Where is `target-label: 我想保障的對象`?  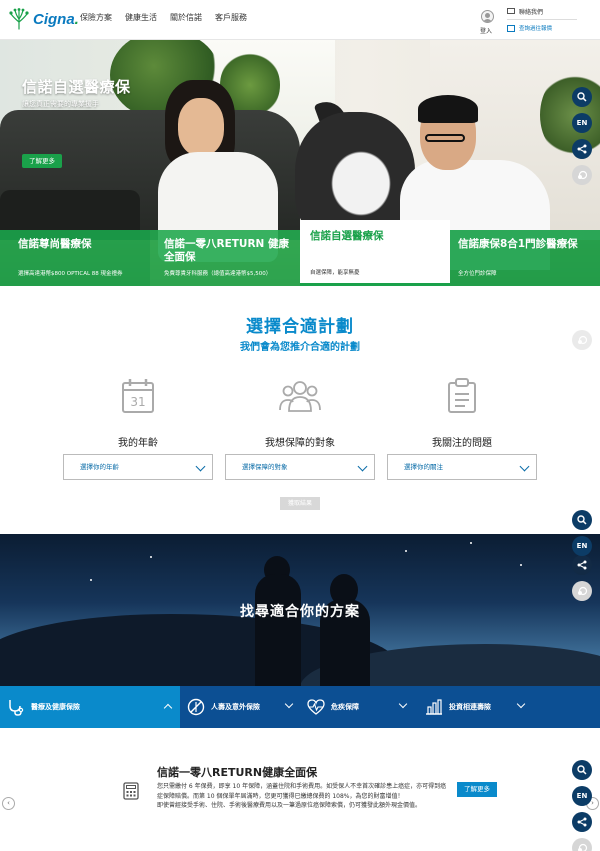 target-label: 我想保障的對象 is located at coordinates (300, 443).